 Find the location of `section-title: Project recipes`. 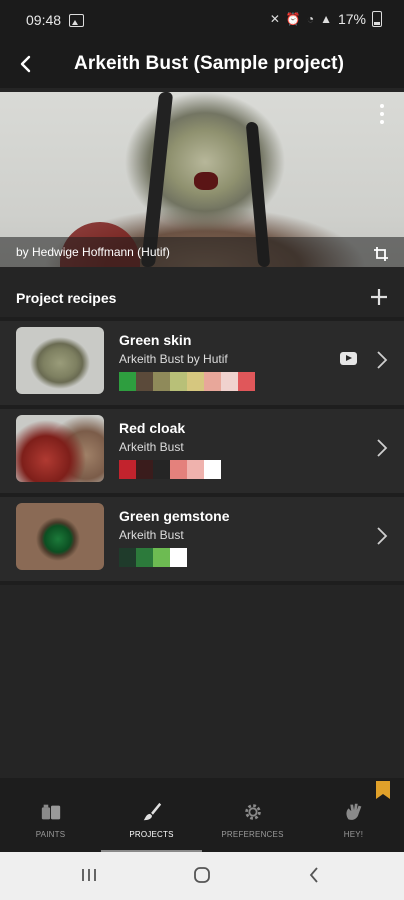

section-title: Project recipes is located at coordinates (66, 298).